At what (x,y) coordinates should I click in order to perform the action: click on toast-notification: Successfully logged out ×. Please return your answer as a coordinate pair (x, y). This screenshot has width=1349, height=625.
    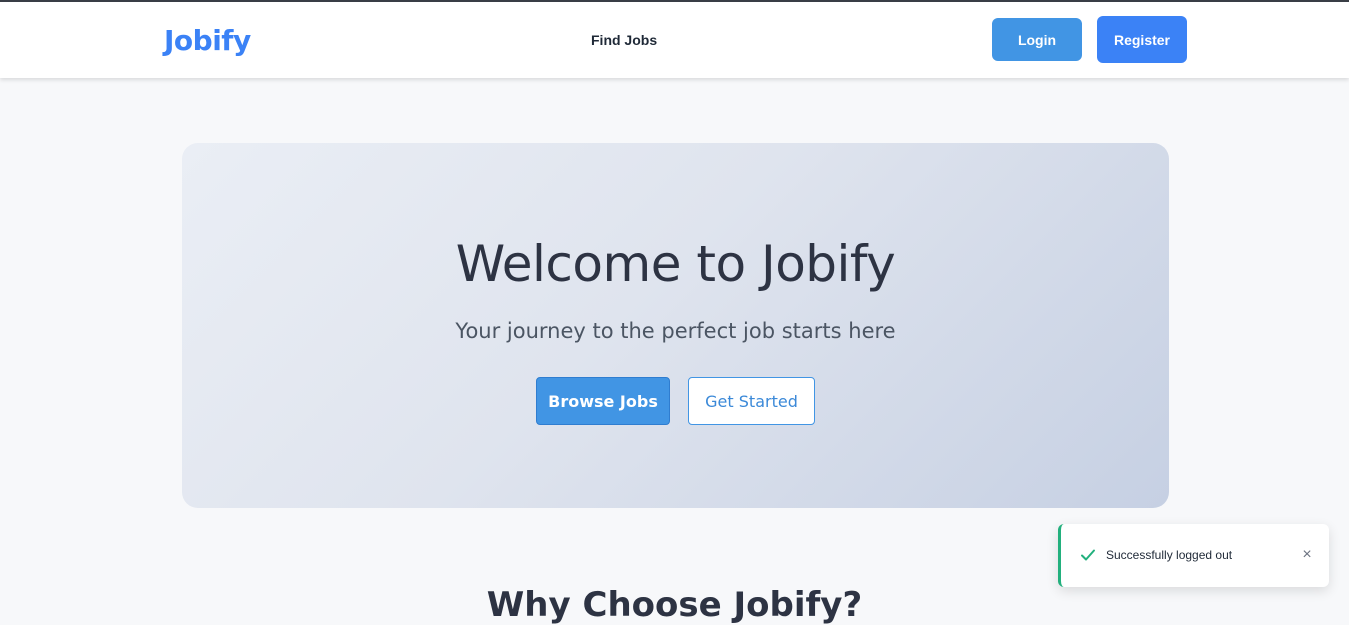
    Looking at the image, I should click on (1193, 555).